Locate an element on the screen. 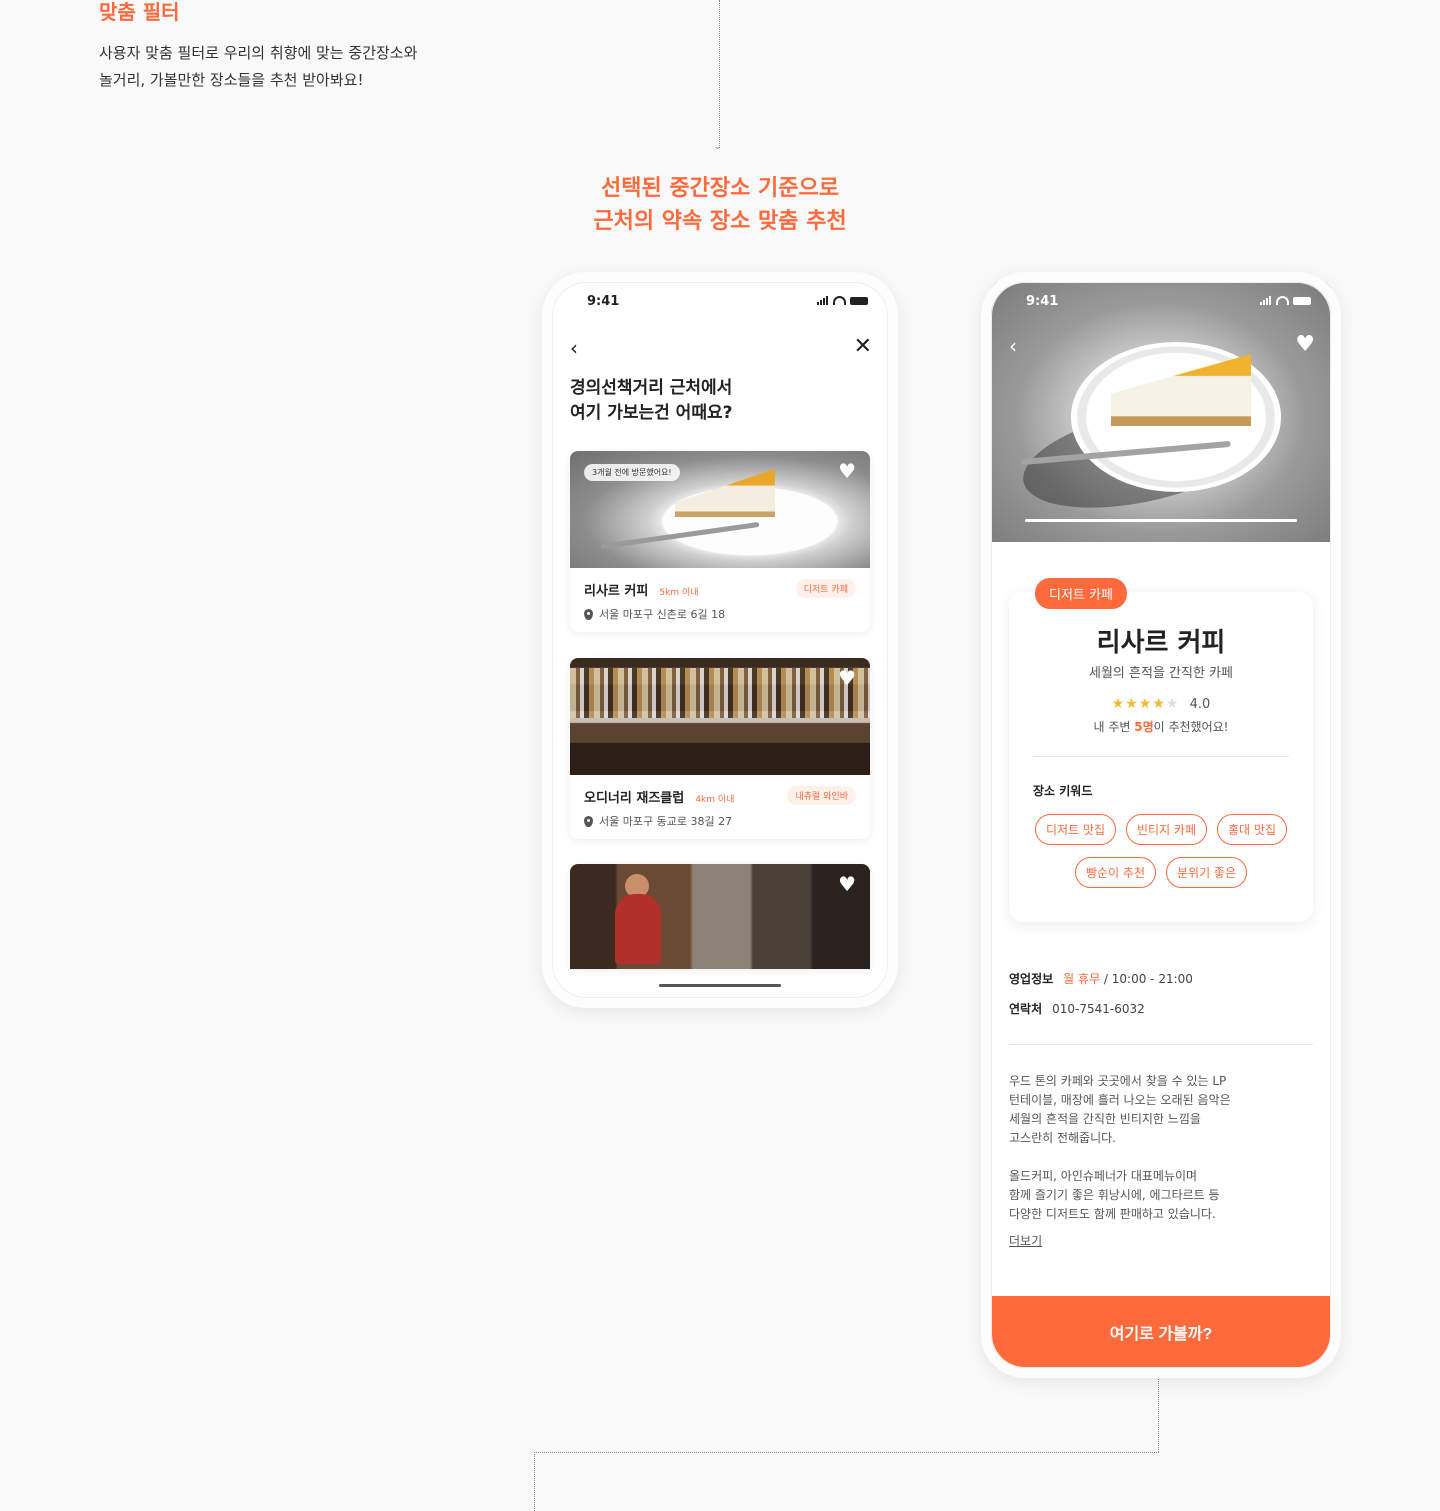 The width and height of the screenshot is (1440, 1511). intro-desc-line: 놀거리, 가볼만한 장소들을 추천 받아봐요! is located at coordinates (231, 80).